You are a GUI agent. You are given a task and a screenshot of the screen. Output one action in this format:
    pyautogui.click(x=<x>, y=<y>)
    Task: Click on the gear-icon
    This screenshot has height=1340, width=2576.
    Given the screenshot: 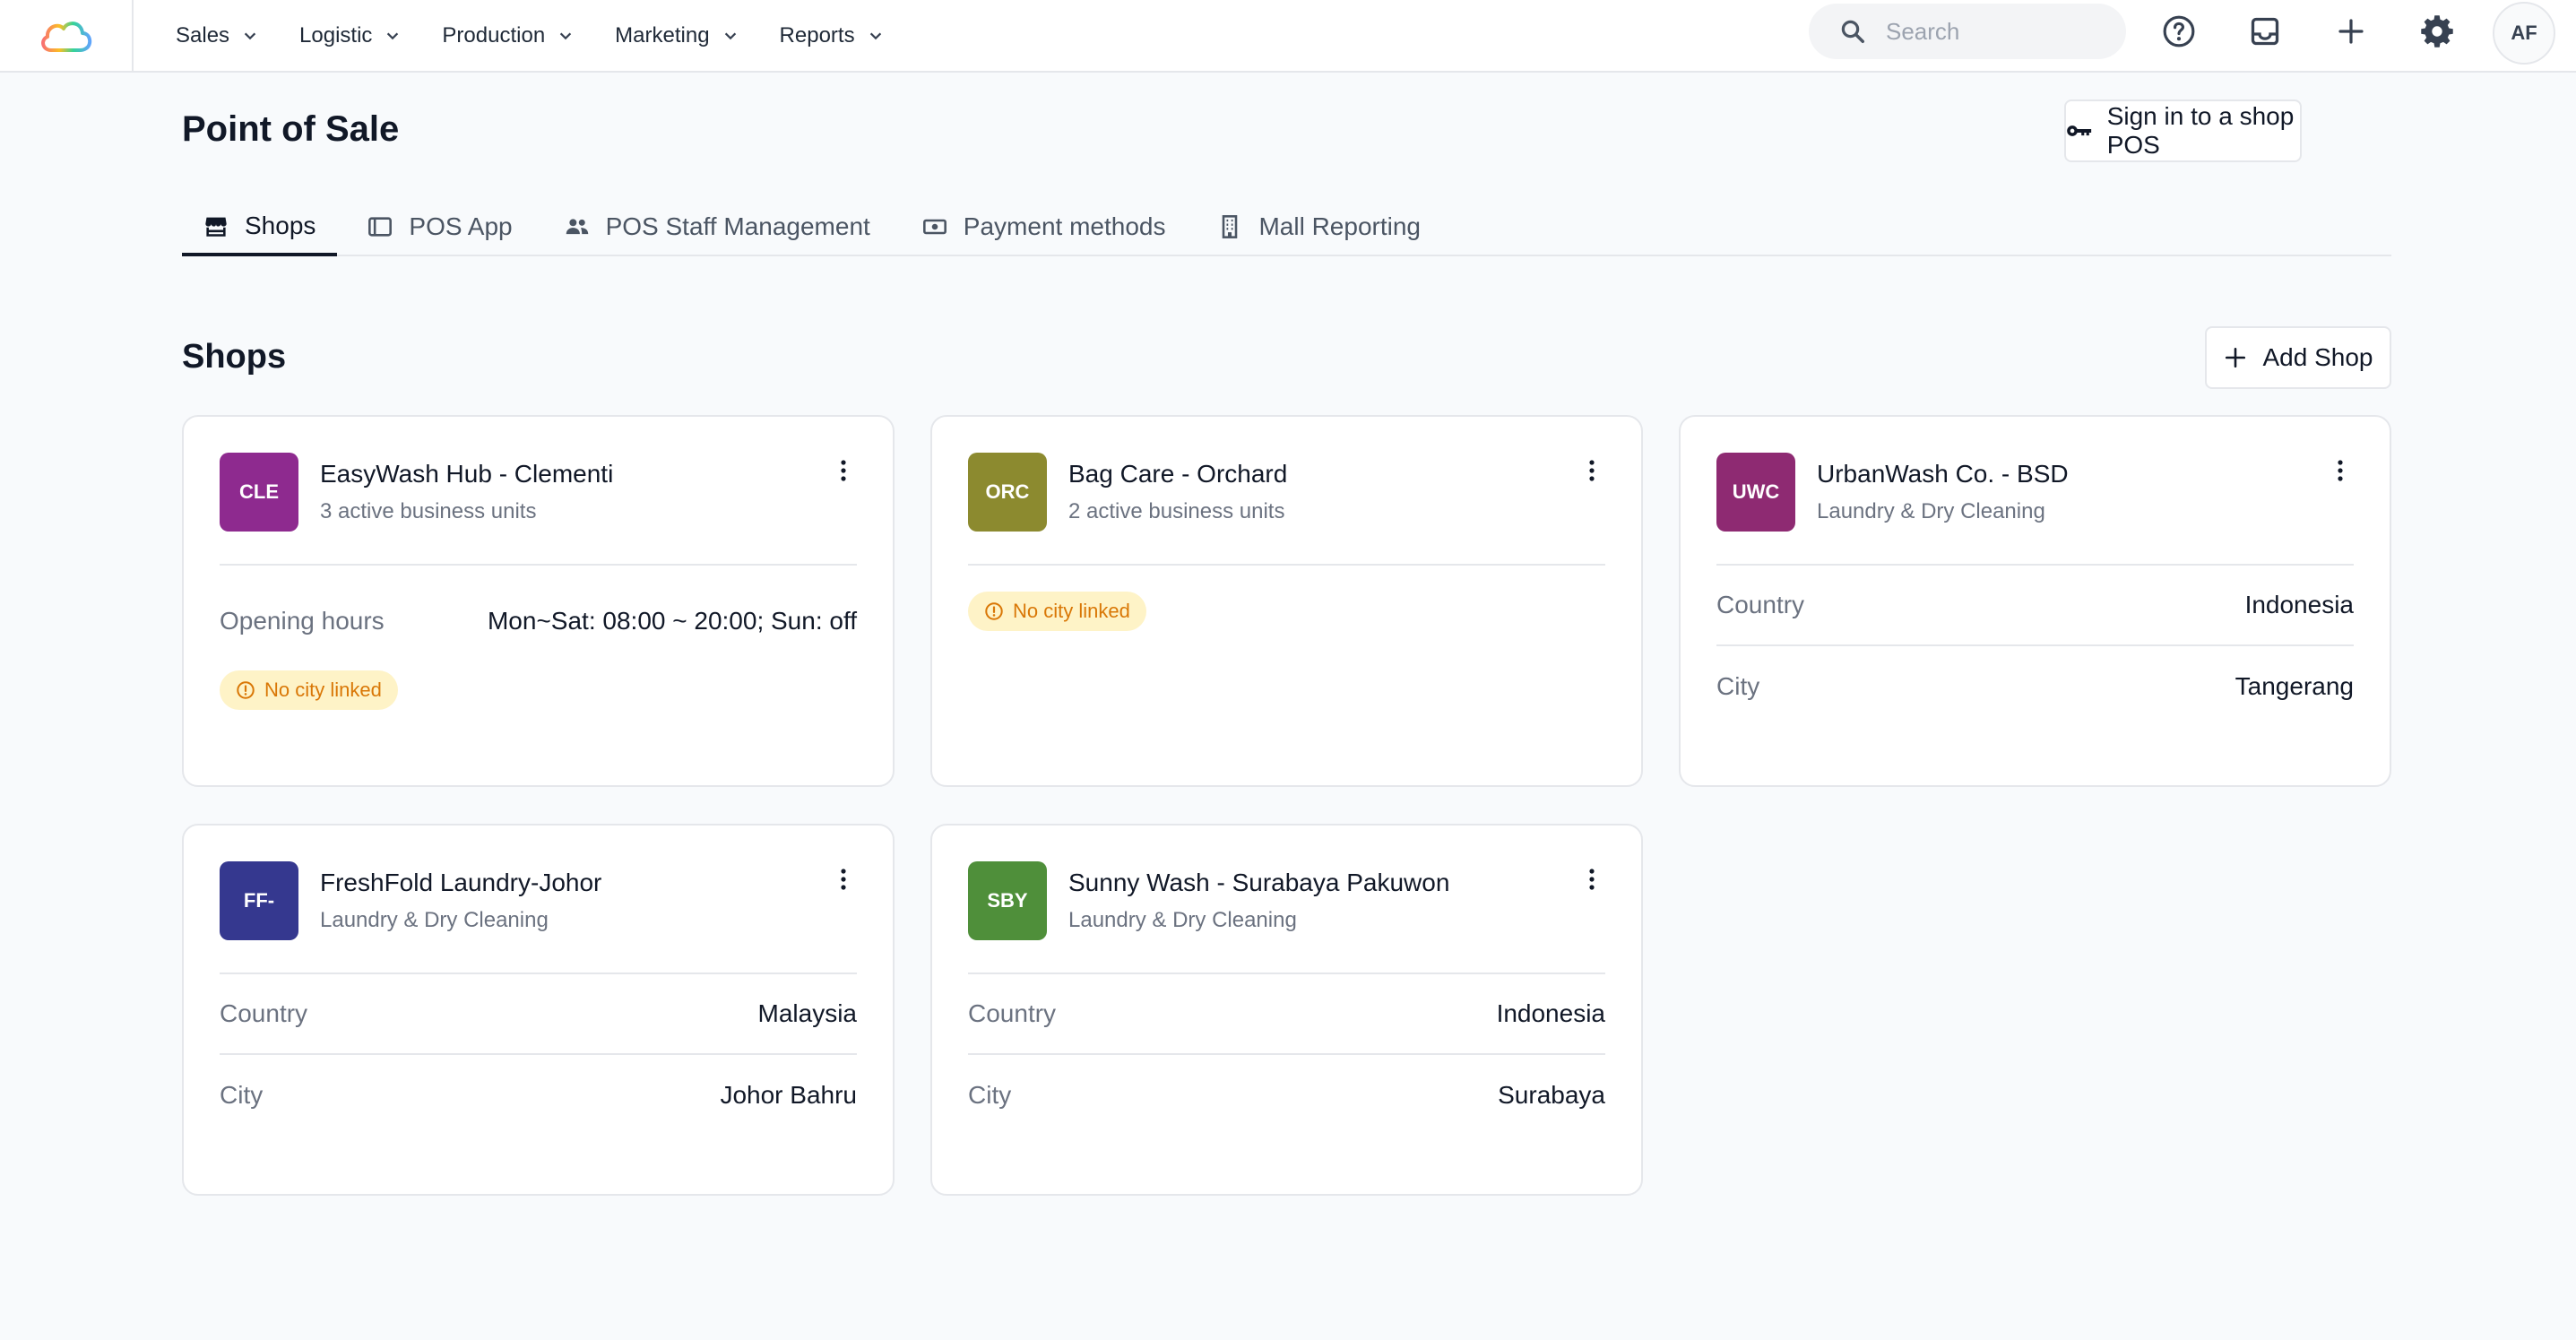 What is the action you would take?
    pyautogui.click(x=2437, y=32)
    